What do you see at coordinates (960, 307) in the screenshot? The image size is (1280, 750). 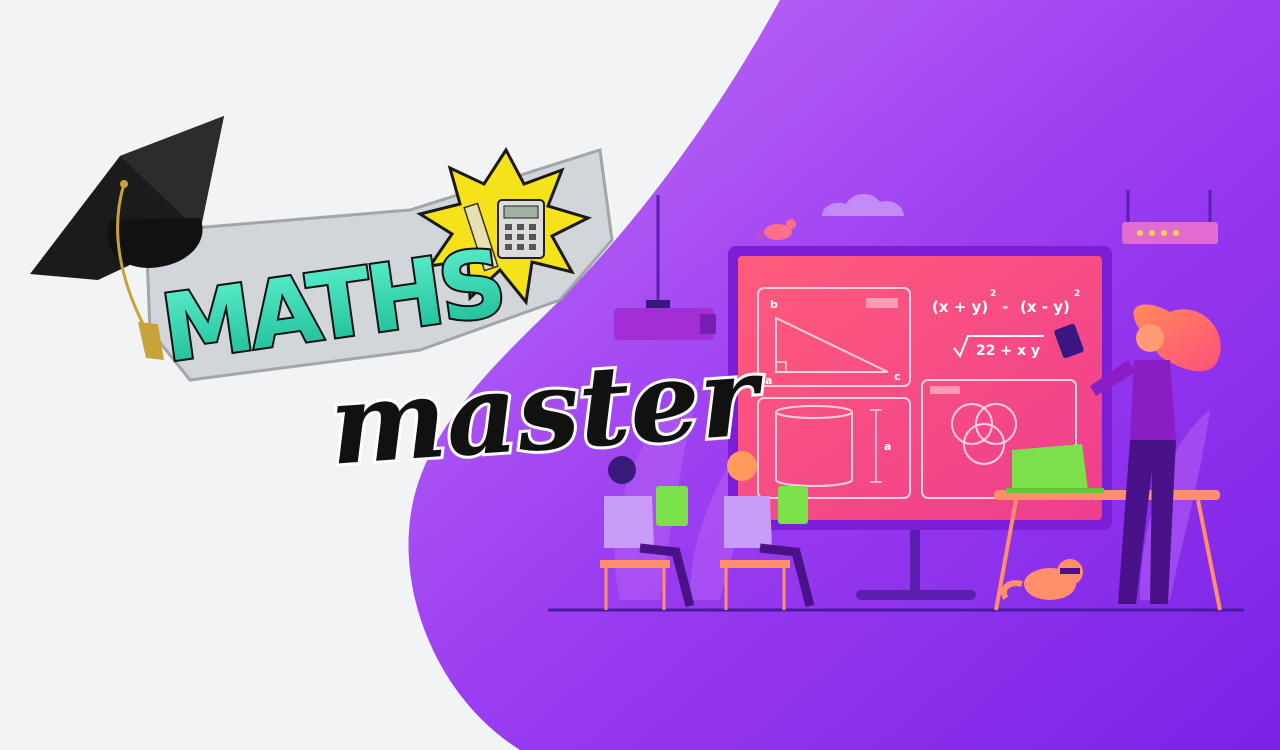 I see `equation-left: (x + y)` at bounding box center [960, 307].